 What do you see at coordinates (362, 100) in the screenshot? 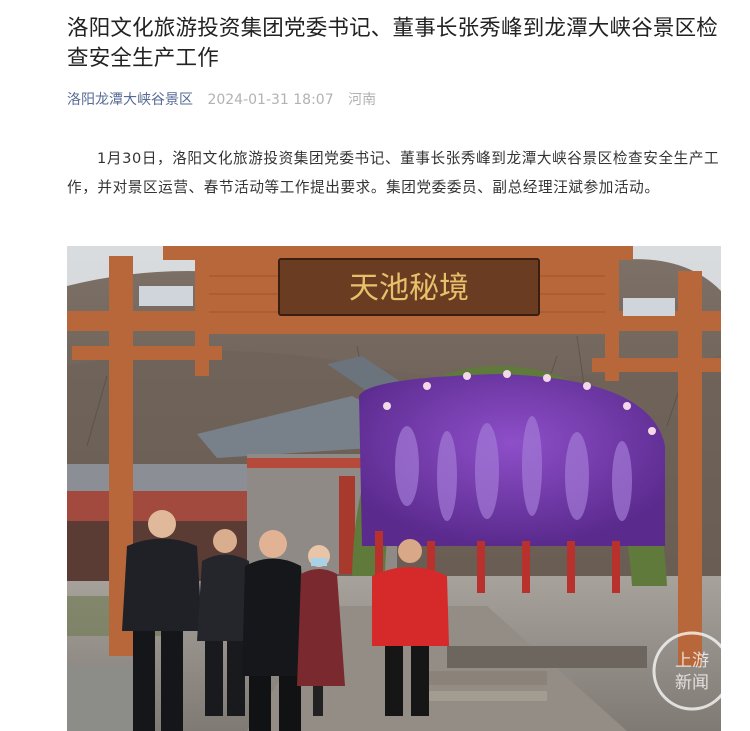
I see `publish-location: 河南` at bounding box center [362, 100].